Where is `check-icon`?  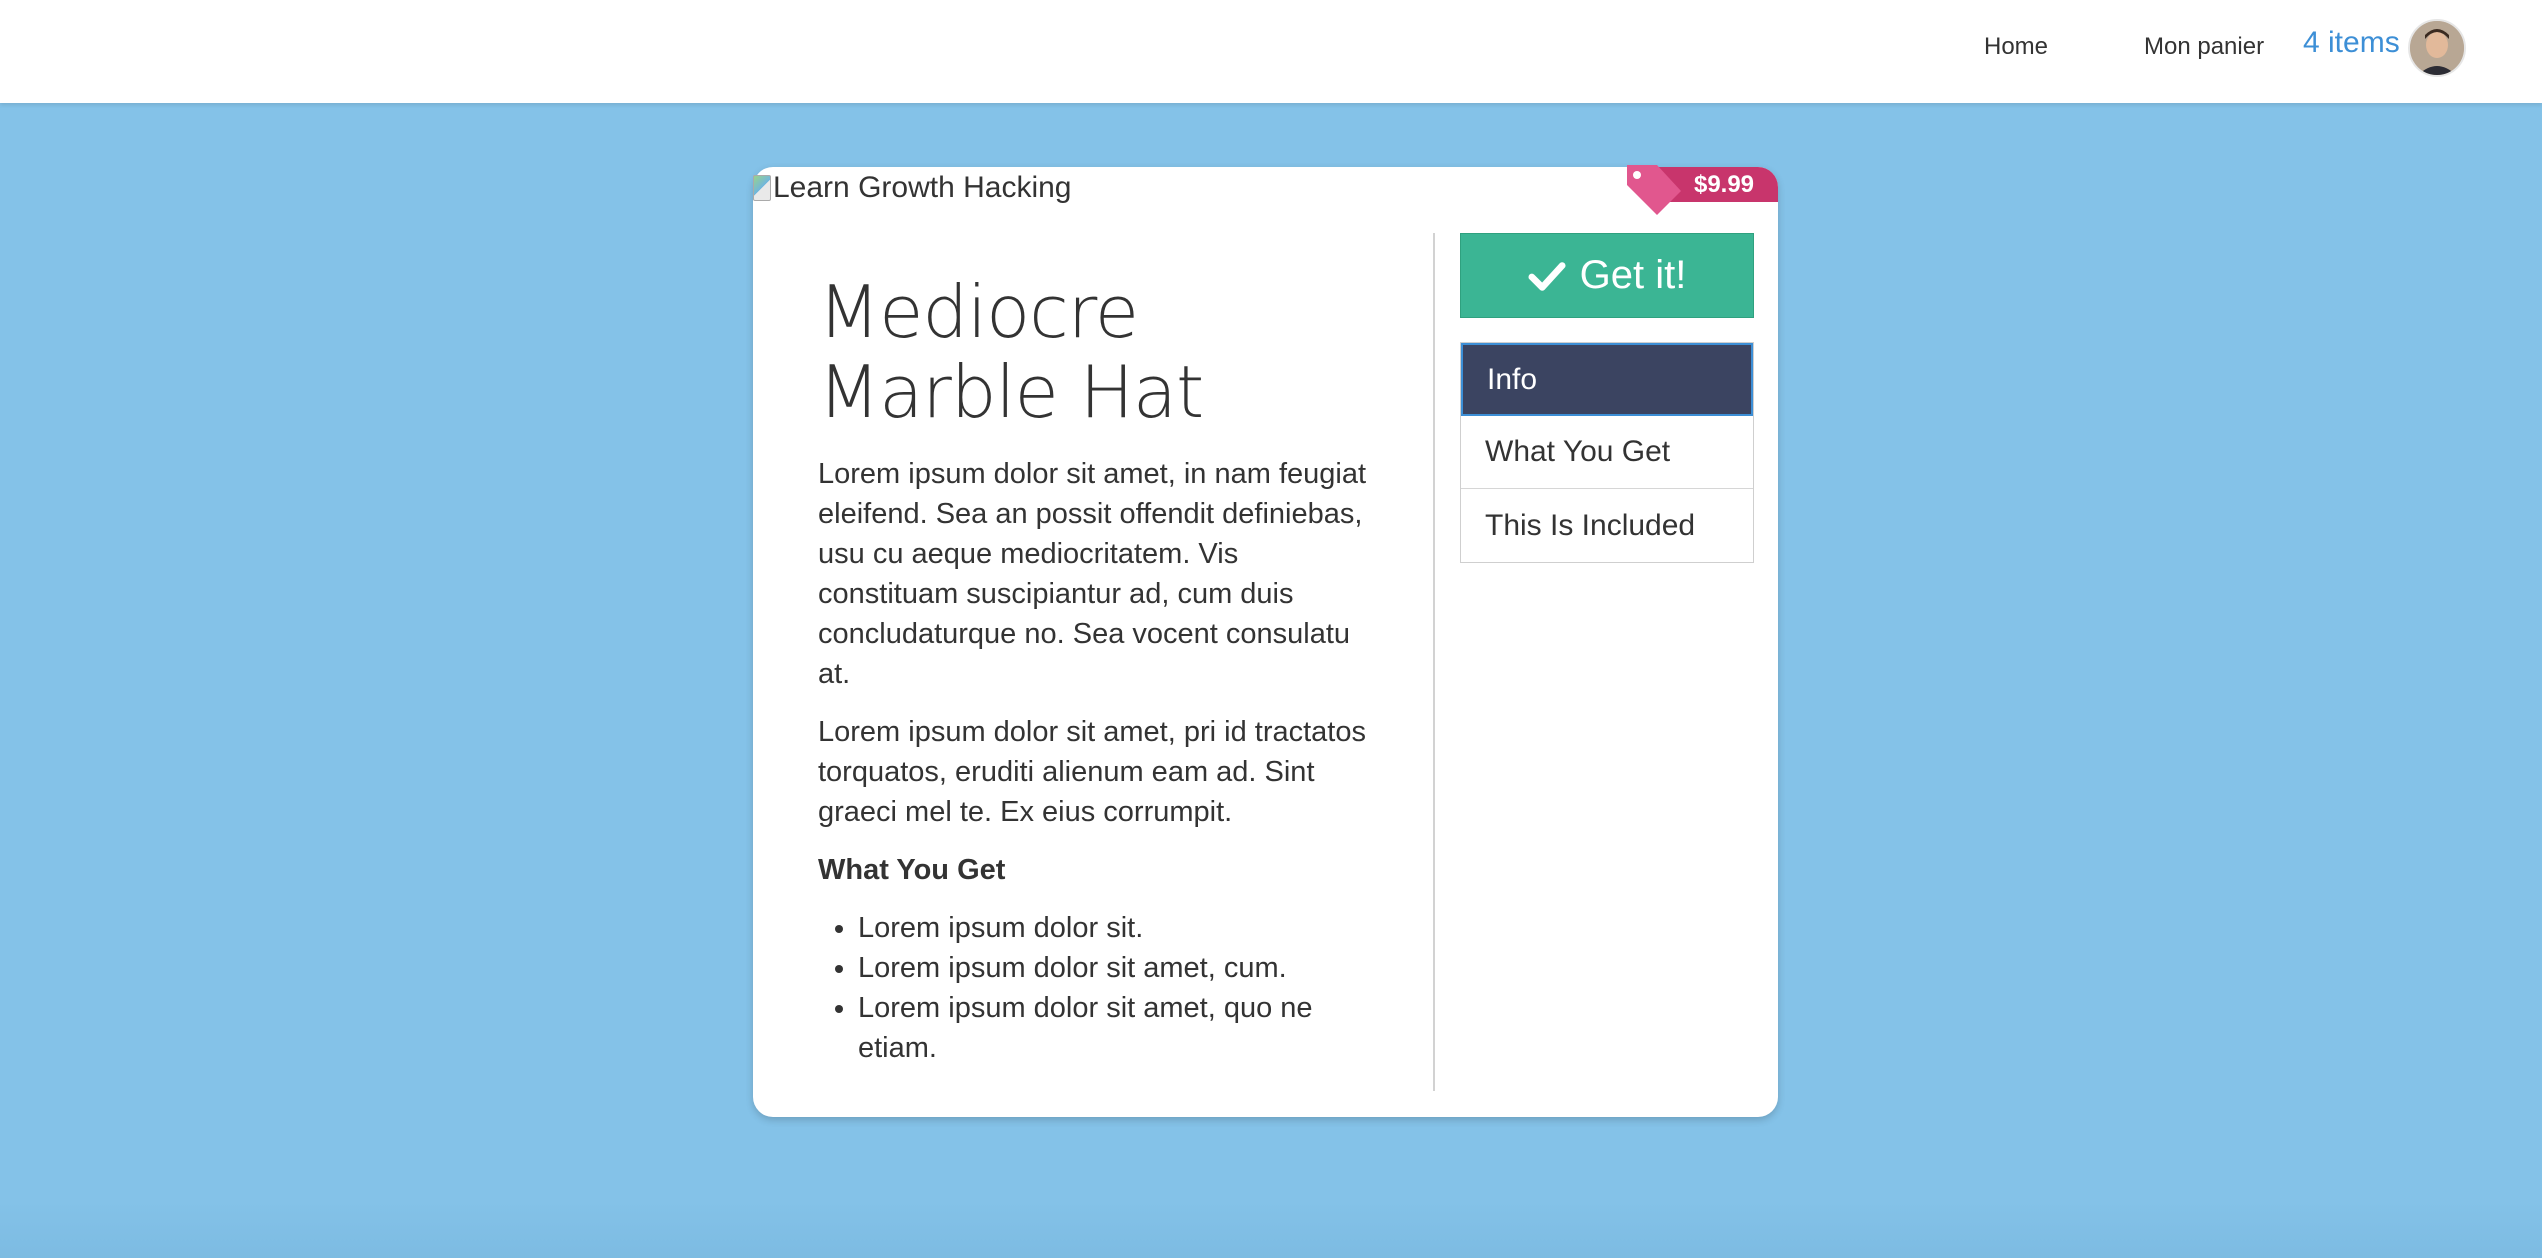 check-icon is located at coordinates (1547, 276).